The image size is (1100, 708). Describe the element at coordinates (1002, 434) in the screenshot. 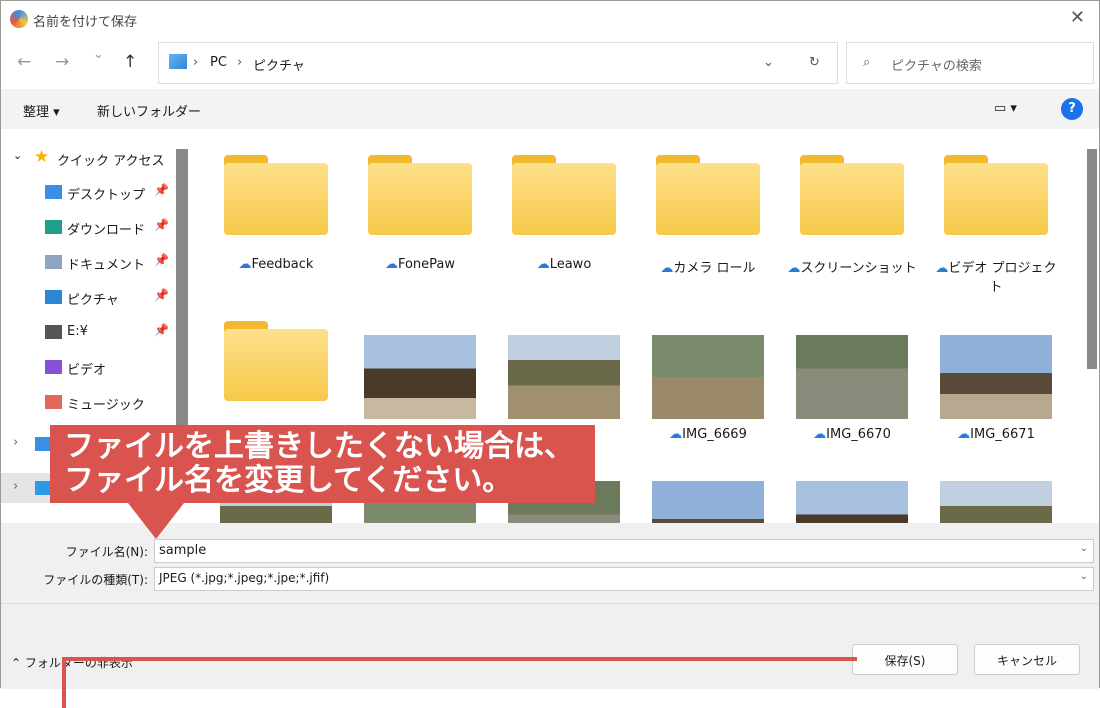

I see `item-name: IMG_6671` at that location.